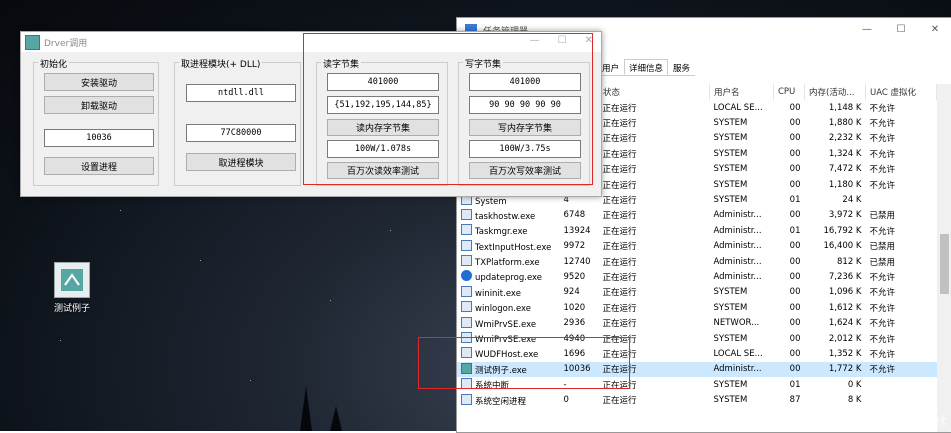 Image resolution: width=951 pixels, height=433 pixels. I want to click on process-name-text: TextInputHost.exe, so click(513, 247).